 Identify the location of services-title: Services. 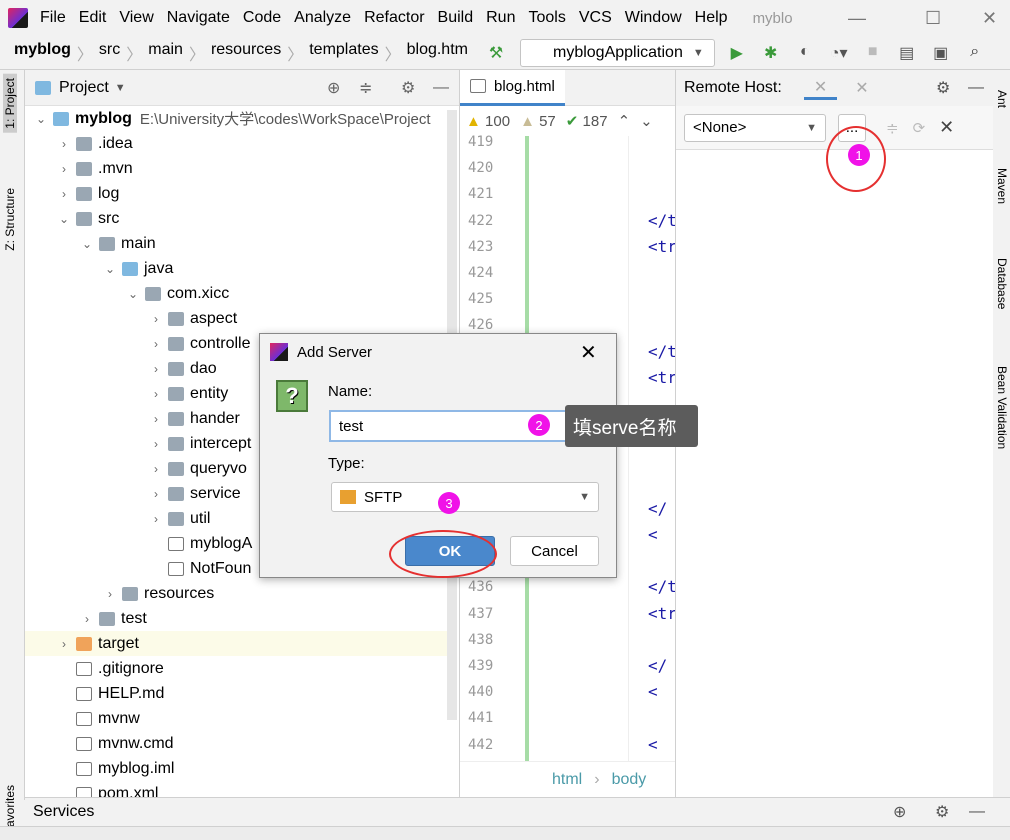
(63, 812).